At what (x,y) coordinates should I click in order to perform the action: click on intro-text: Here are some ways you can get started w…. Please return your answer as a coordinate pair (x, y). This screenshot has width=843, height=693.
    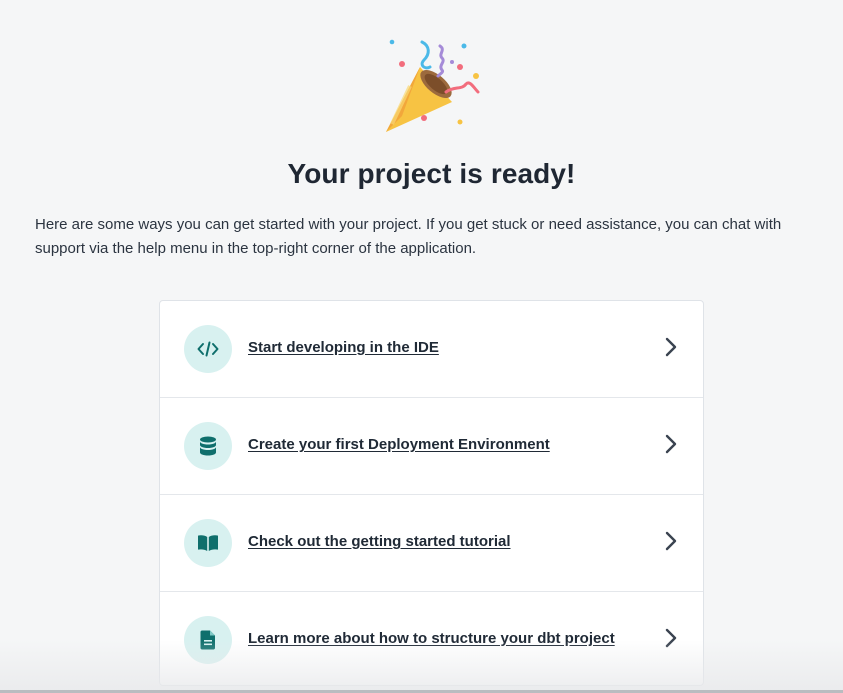
    Looking at the image, I should click on (408, 236).